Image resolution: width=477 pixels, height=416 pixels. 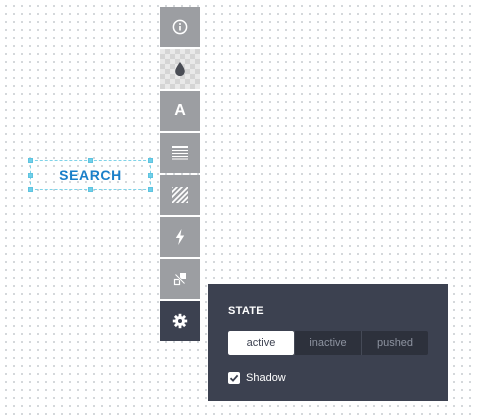 I want to click on color-button, so click(x=180, y=69).